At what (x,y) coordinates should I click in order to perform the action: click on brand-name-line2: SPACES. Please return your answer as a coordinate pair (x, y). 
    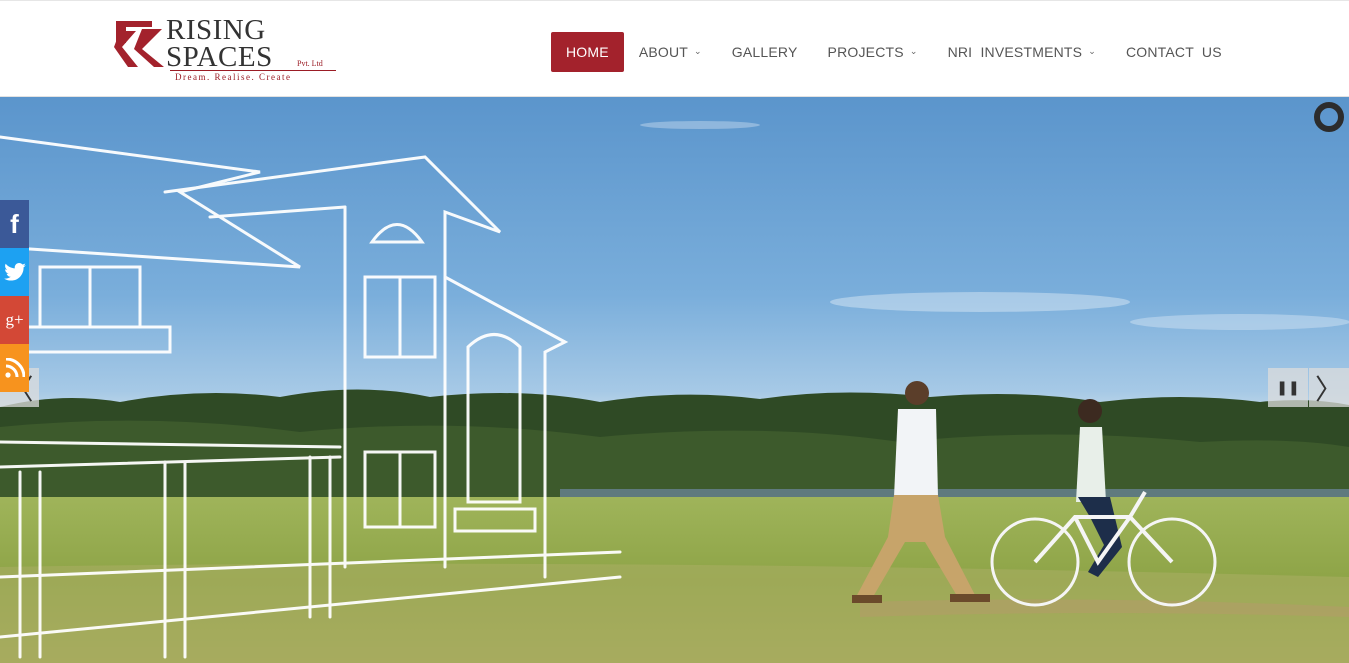
    Looking at the image, I should click on (219, 57).